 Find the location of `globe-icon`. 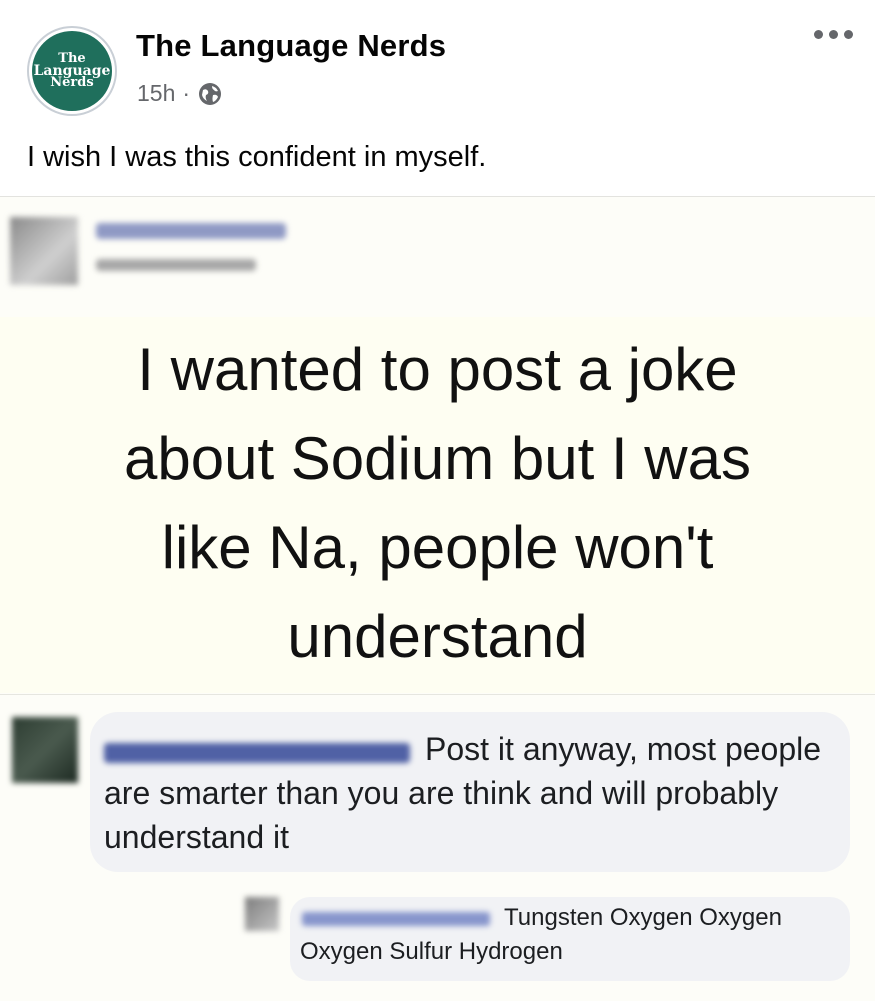

globe-icon is located at coordinates (210, 94).